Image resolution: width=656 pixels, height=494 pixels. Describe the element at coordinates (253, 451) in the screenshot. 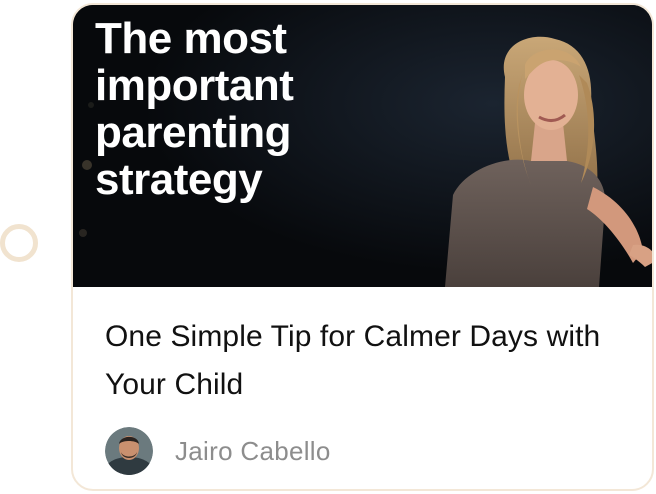

I see `author-name: Jairo Cabello` at that location.